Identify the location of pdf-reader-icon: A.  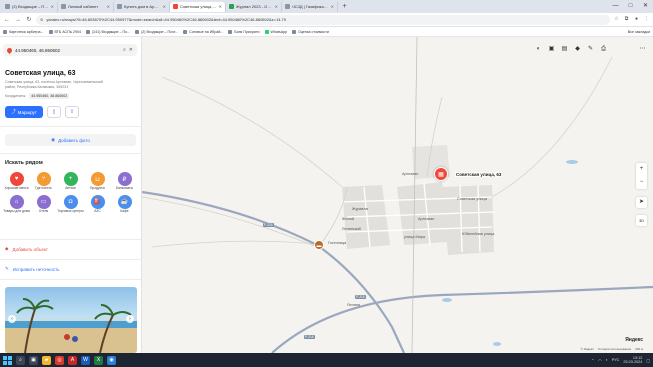
(72, 360).